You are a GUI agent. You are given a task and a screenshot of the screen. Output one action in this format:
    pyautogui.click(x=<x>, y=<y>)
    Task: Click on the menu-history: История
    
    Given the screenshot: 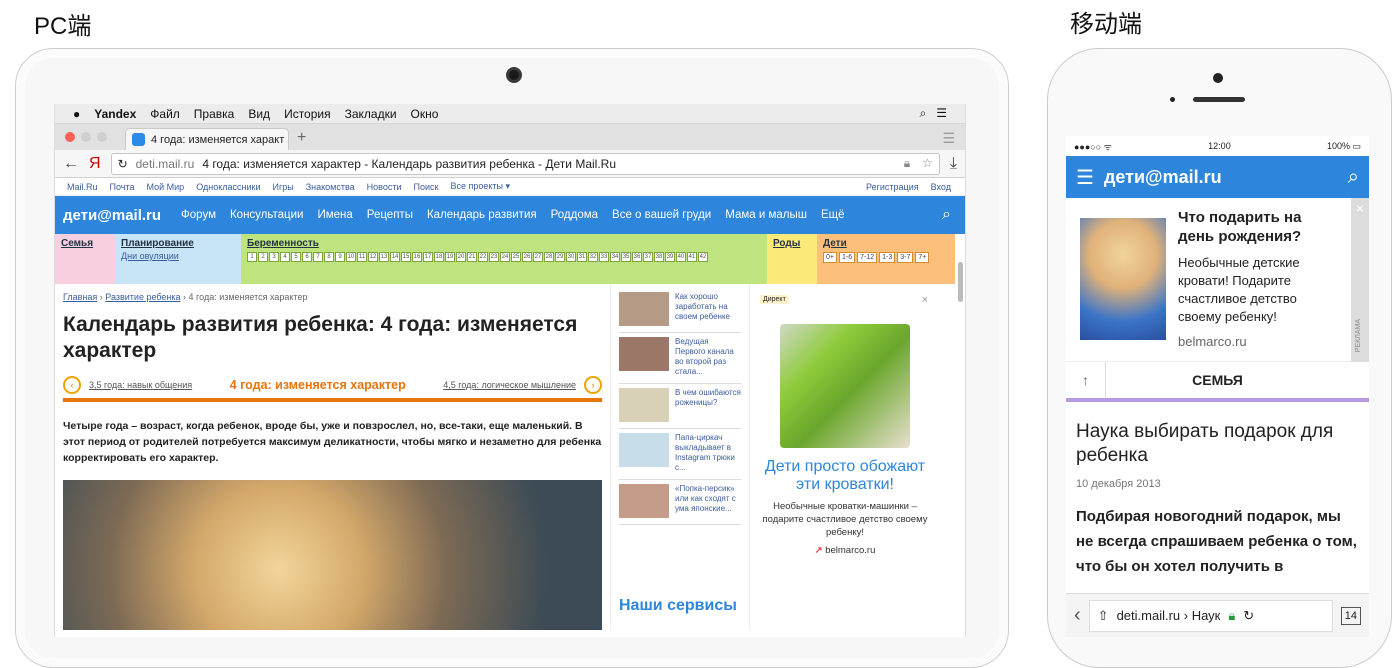 What is the action you would take?
    pyautogui.click(x=307, y=114)
    